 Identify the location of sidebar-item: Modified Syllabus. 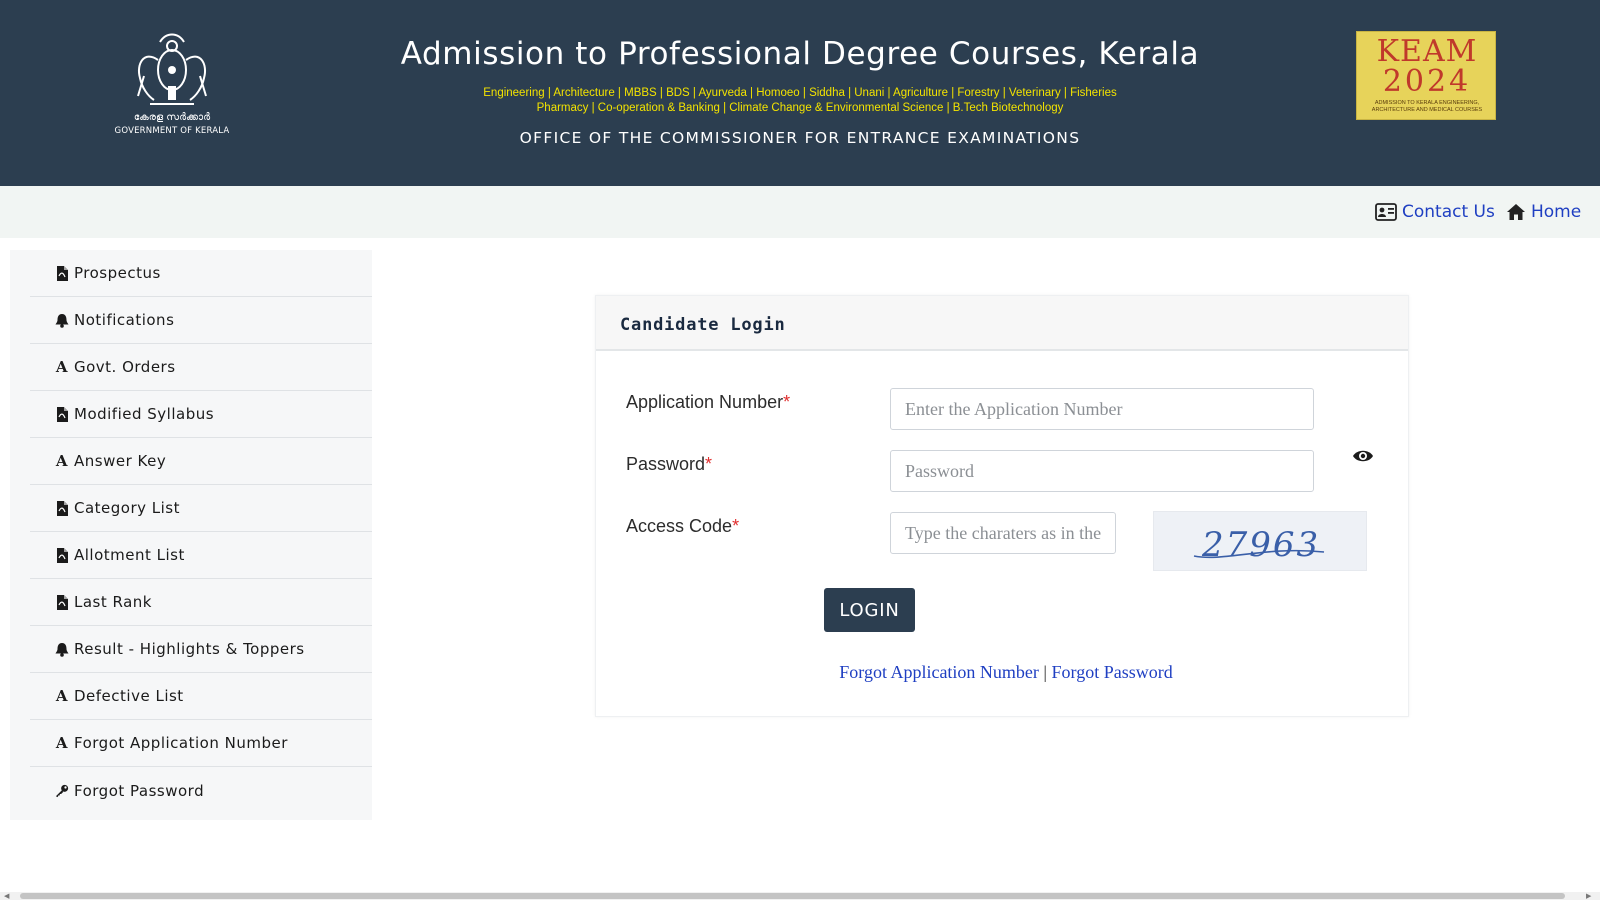
(201, 414).